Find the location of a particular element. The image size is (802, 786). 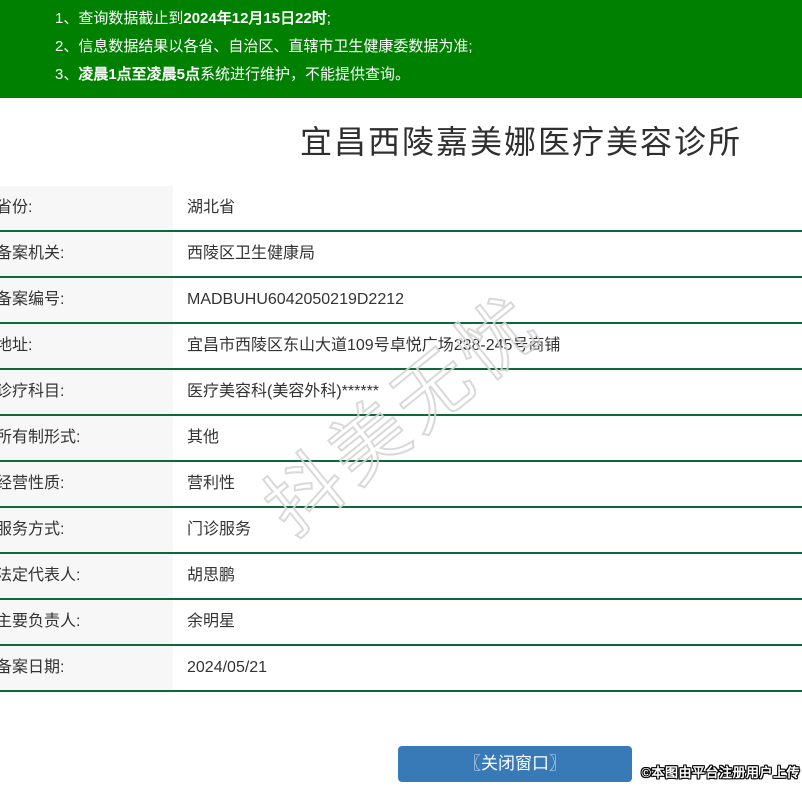

field-label: 省份: is located at coordinates (86, 208).